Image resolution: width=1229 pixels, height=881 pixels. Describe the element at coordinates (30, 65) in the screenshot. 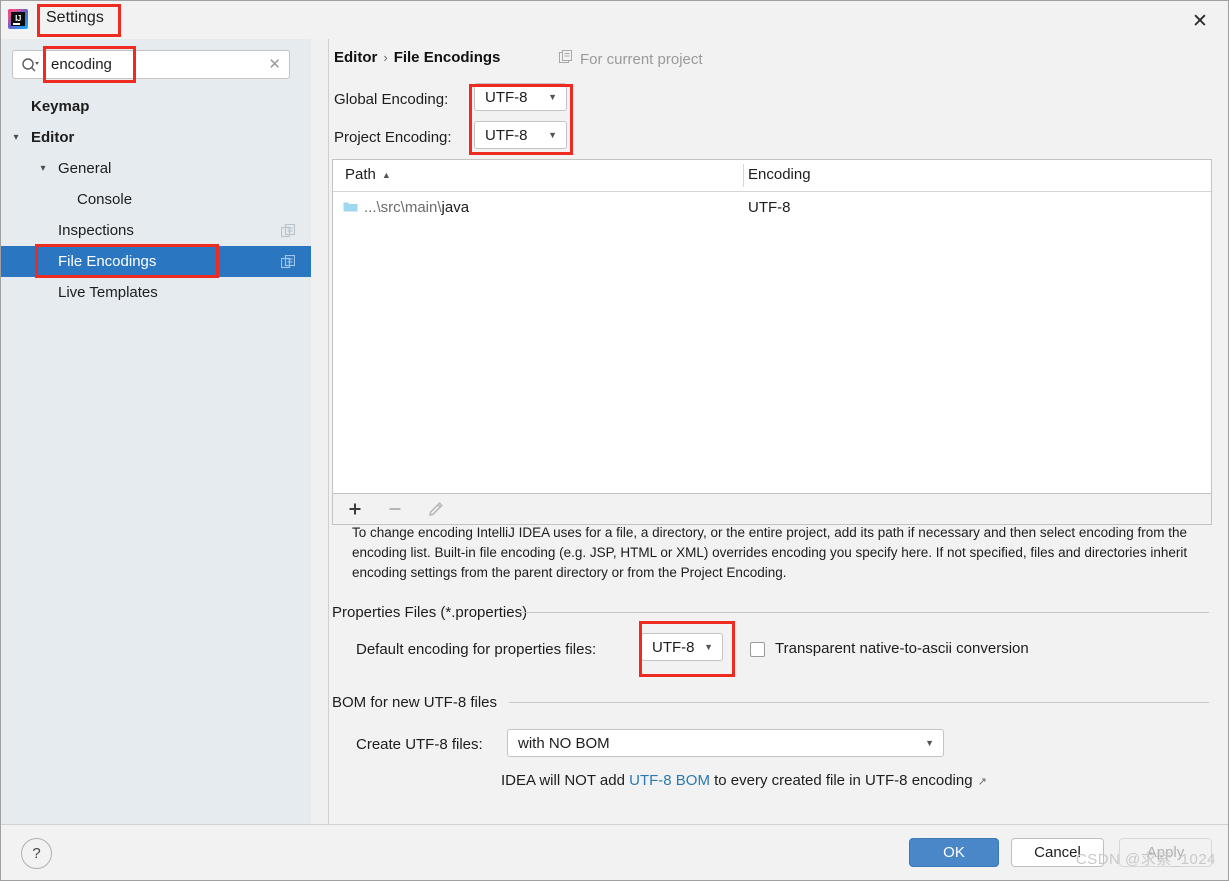

I see `search-icon` at that location.